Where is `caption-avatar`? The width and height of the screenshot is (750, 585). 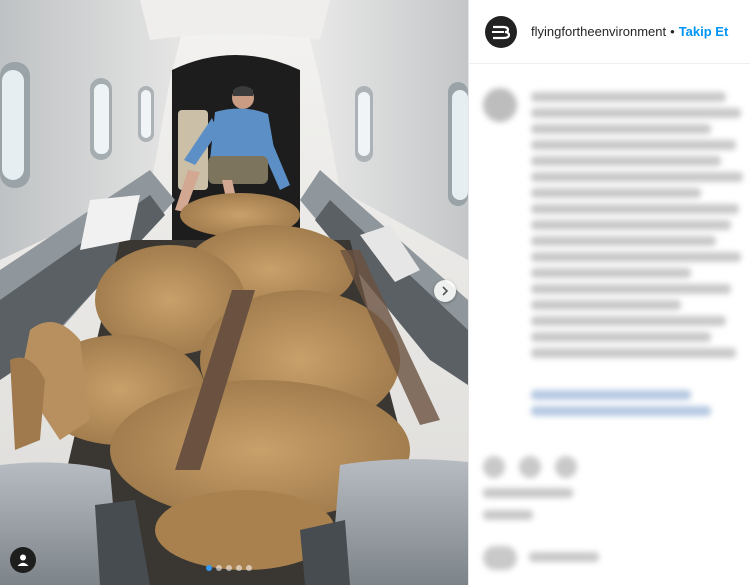
caption-avatar is located at coordinates (500, 105).